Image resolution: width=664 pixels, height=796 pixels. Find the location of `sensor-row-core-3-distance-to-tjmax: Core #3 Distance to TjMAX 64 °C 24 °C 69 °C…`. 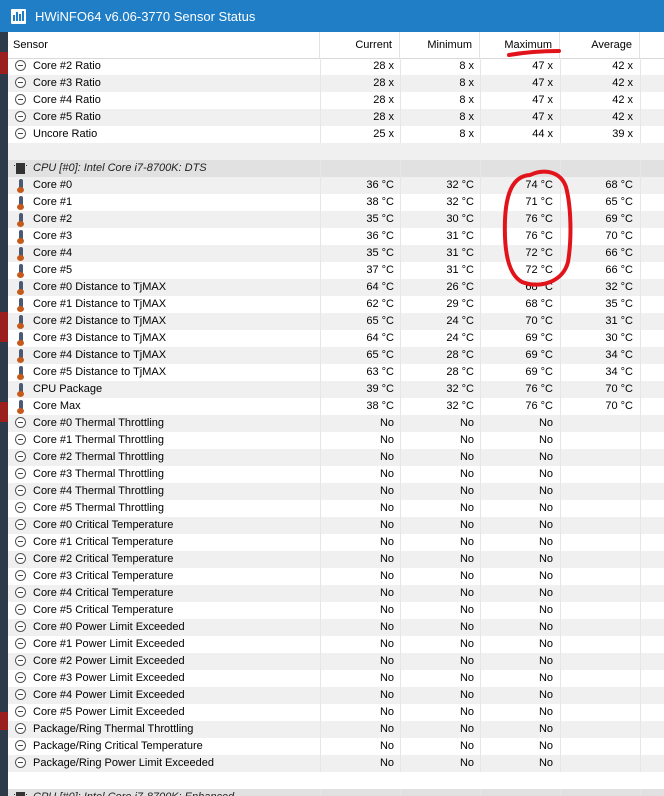

sensor-row-core-3-distance-to-tjmax: Core #3 Distance to TjMAX 64 °C 24 °C 69 °C… is located at coordinates (336, 338).